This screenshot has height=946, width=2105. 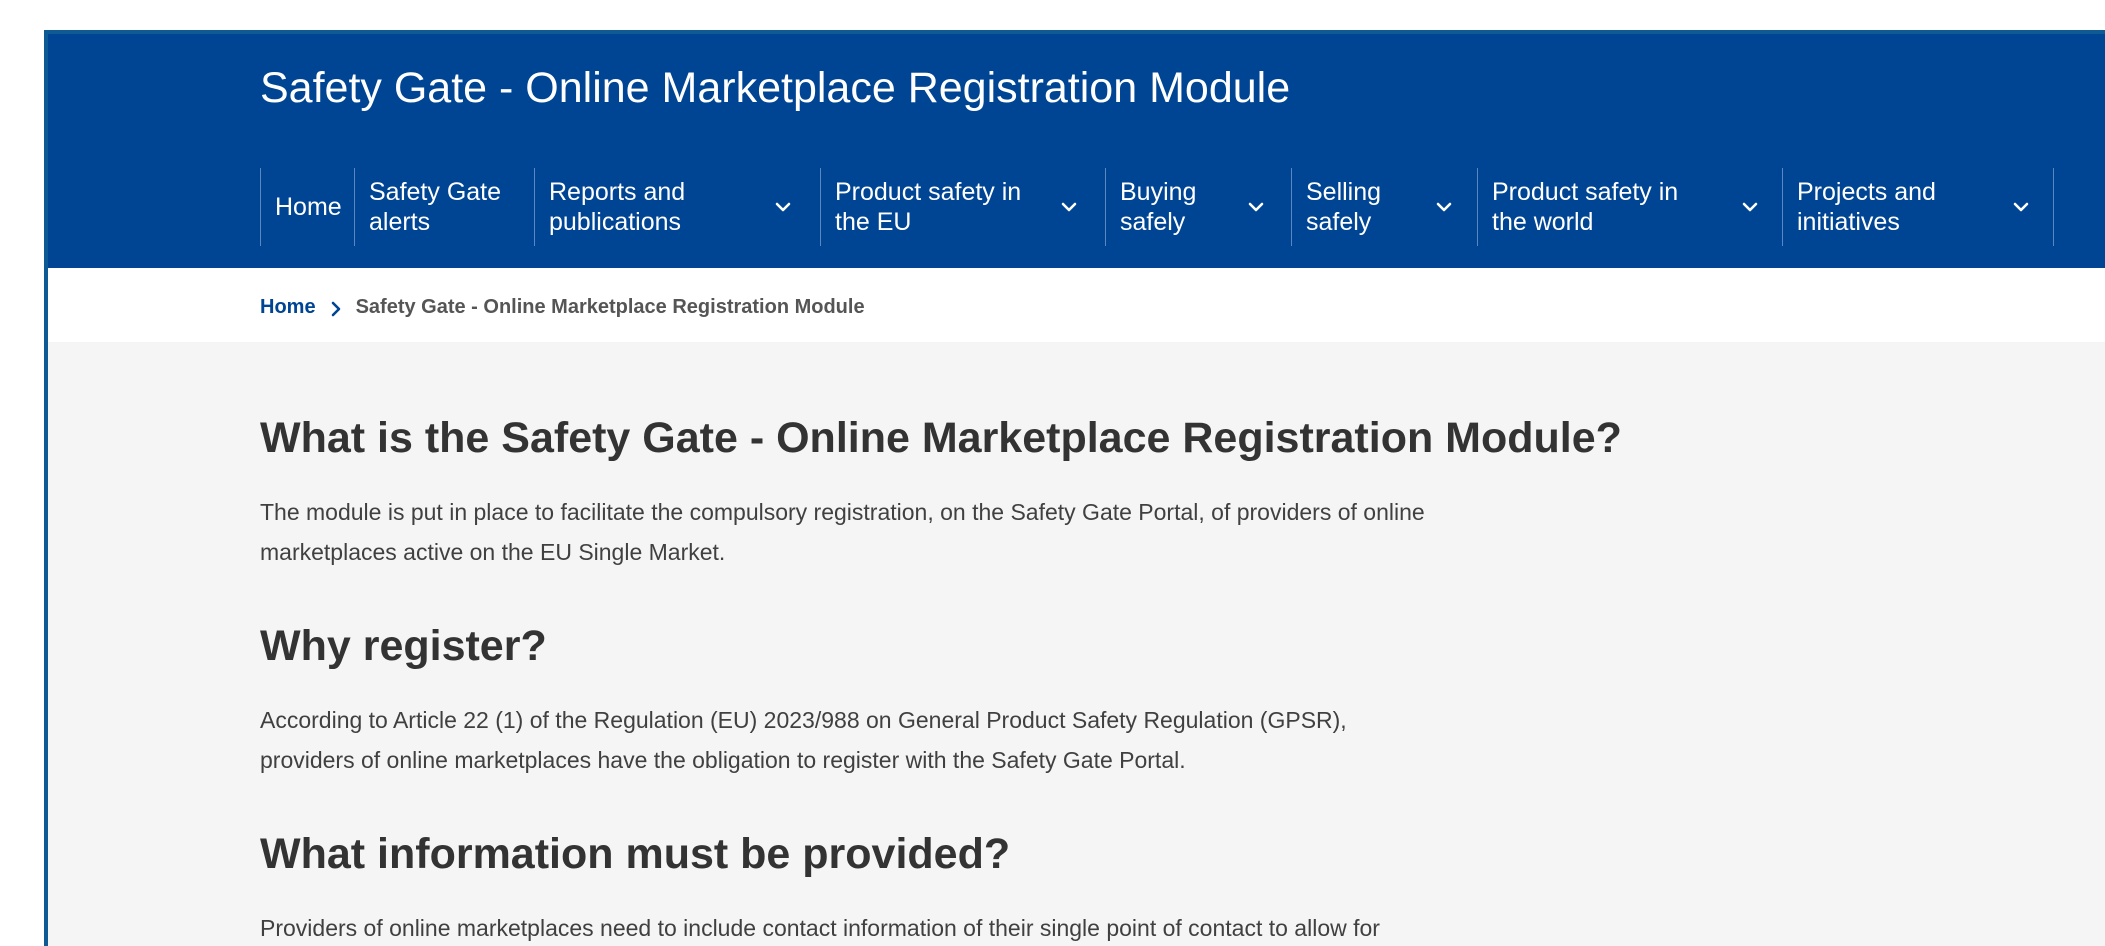 What do you see at coordinates (1866, 207) in the screenshot?
I see `nav-item-label: Projects and initiatives` at bounding box center [1866, 207].